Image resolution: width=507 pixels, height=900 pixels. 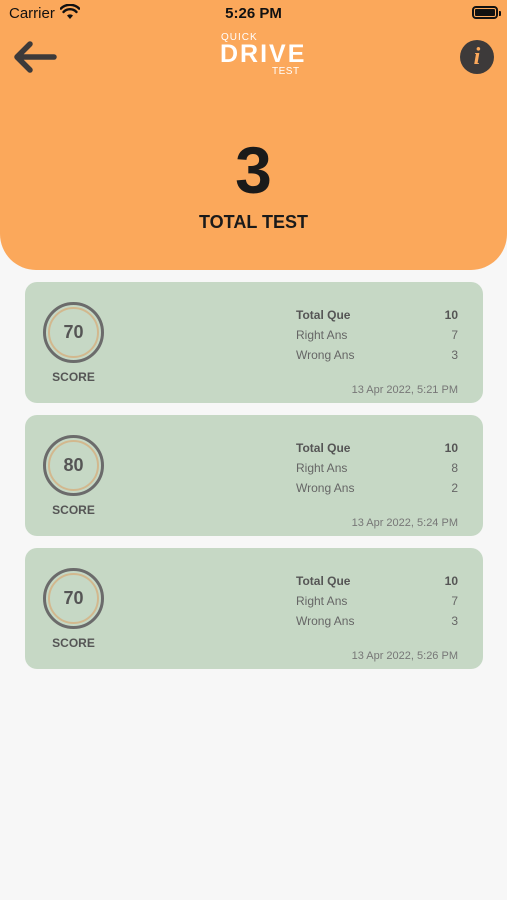 I want to click on info-button: i, so click(x=477, y=57).